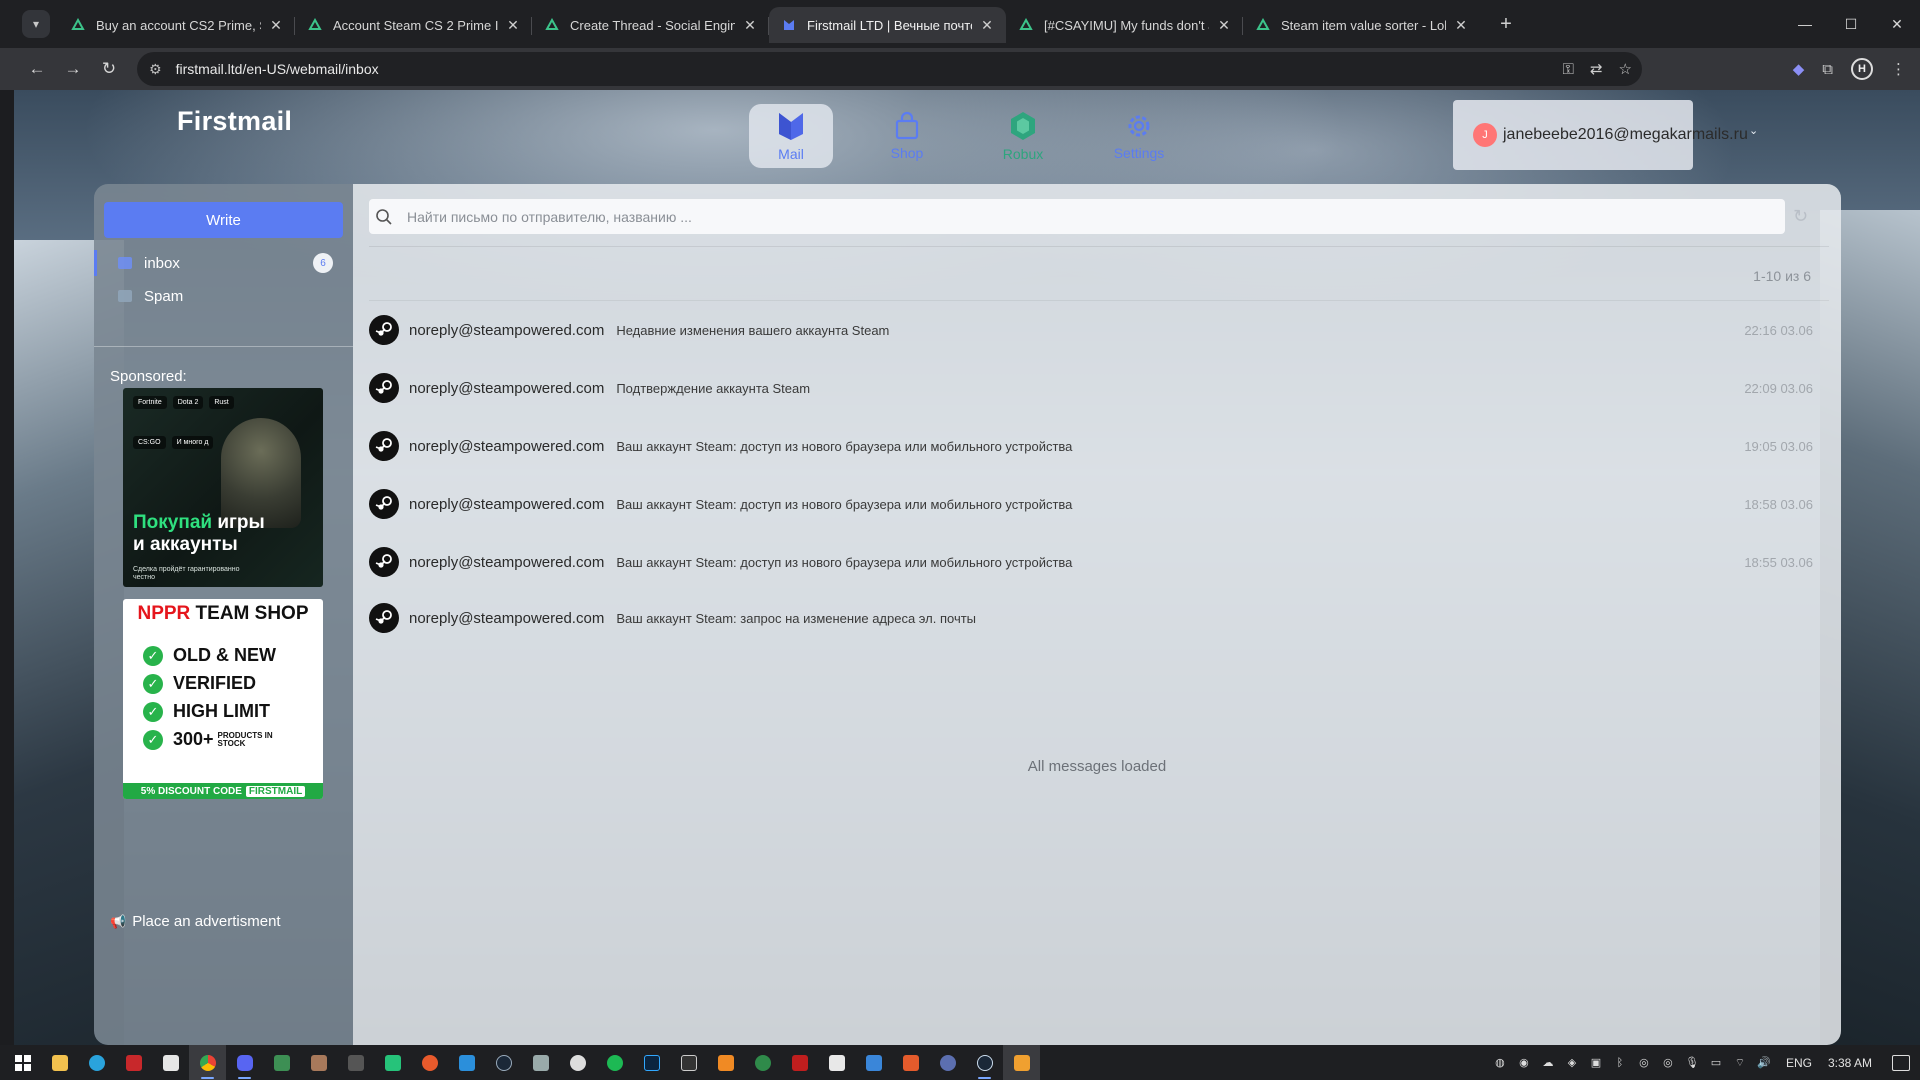 This screenshot has width=1920, height=1080. I want to click on tray-wifi-icon: ⌔, so click(1740, 1063).